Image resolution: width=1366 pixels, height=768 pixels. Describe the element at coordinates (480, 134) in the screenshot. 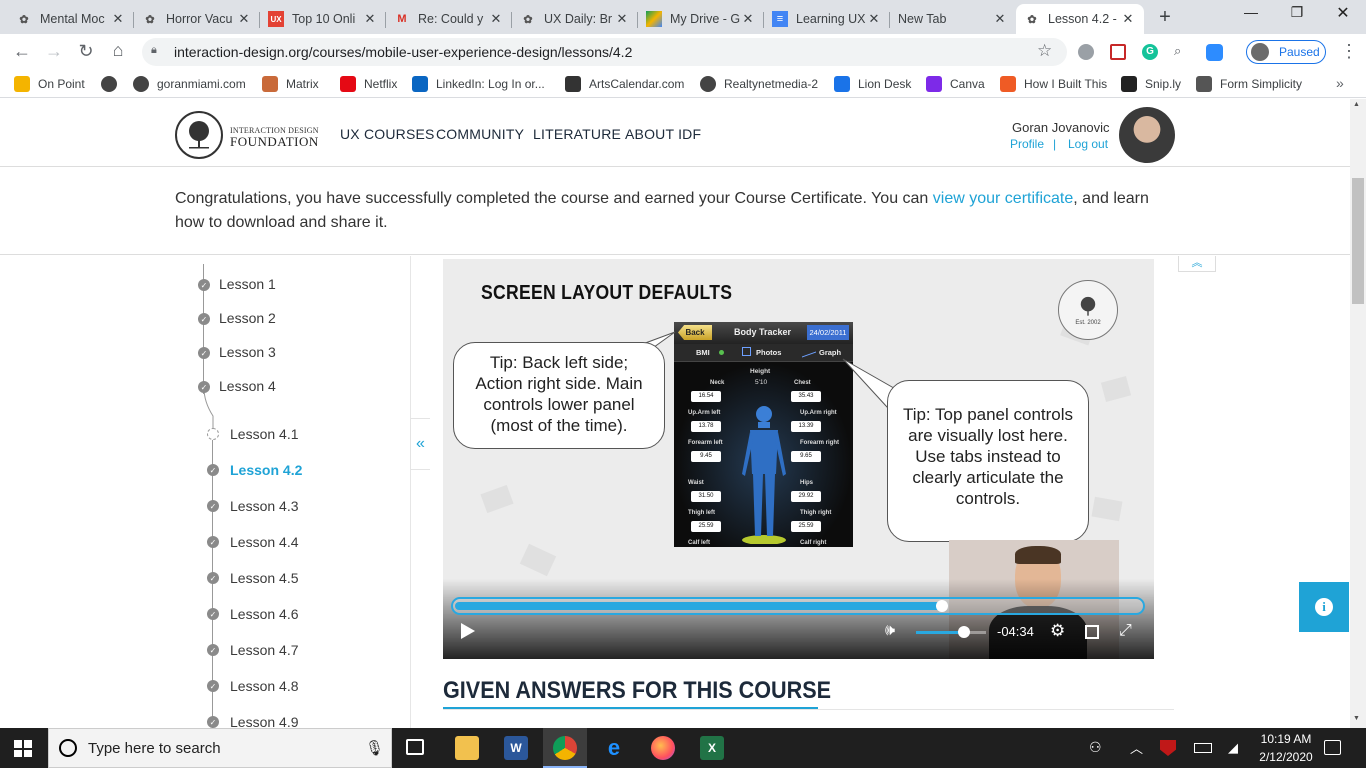

I see `nav-link: COMMUNITY` at that location.